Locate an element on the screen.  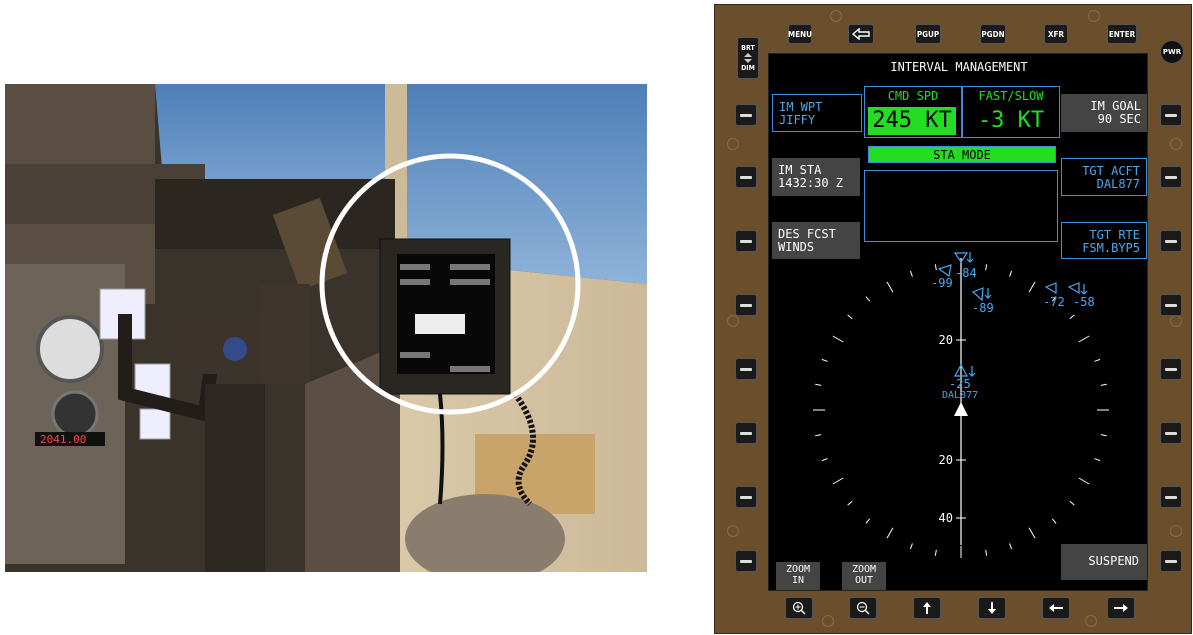
im-goal-value: 90 SEC is located at coordinates (1119, 119).